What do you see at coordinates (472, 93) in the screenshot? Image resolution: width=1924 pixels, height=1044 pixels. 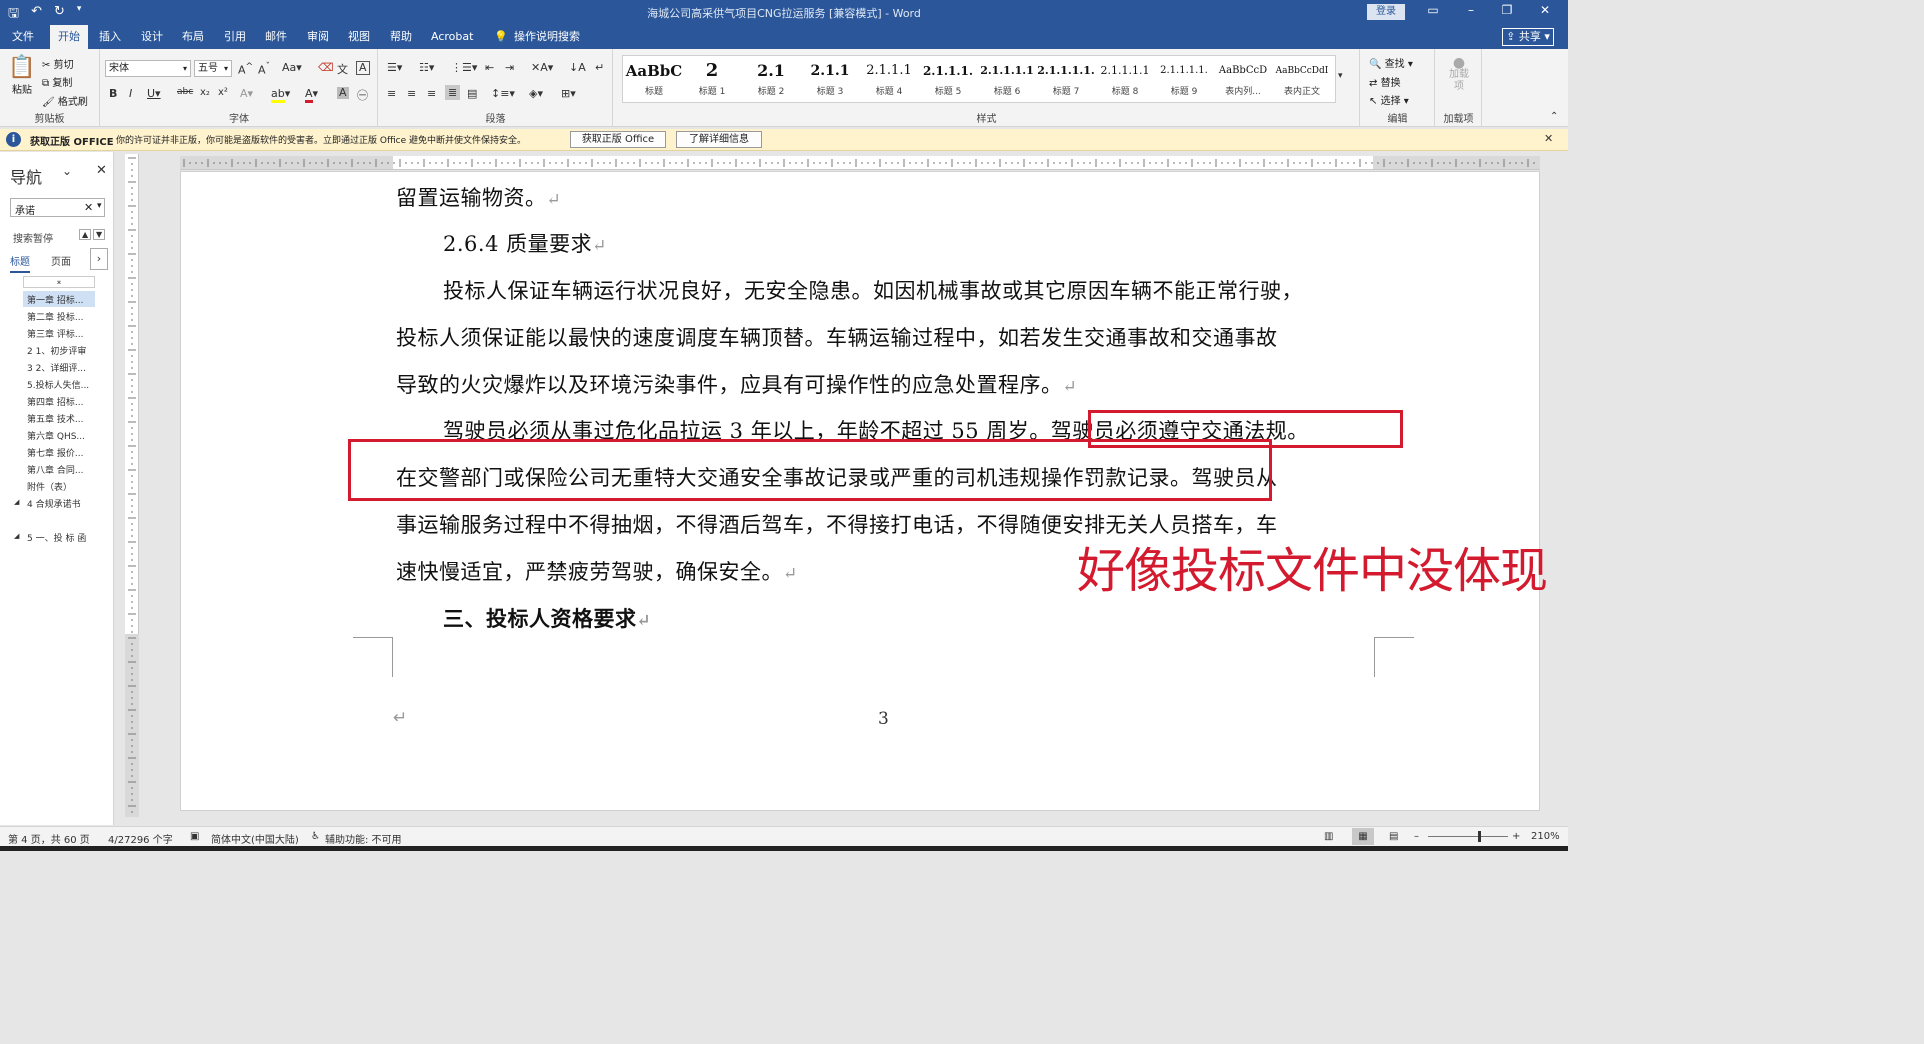 I see `distributed-icon: ▤` at bounding box center [472, 93].